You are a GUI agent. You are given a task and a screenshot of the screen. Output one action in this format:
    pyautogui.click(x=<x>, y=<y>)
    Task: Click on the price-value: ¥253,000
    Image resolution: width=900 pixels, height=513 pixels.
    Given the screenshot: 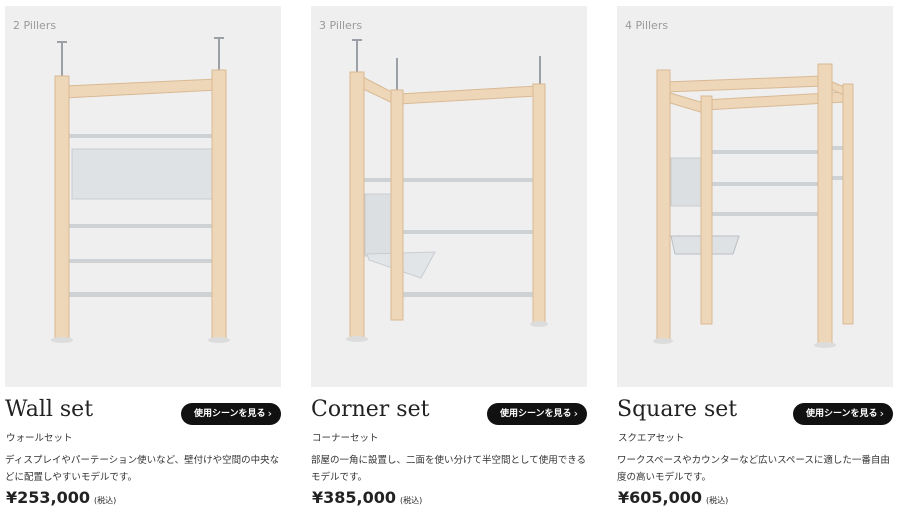 What is the action you would take?
    pyautogui.click(x=48, y=497)
    